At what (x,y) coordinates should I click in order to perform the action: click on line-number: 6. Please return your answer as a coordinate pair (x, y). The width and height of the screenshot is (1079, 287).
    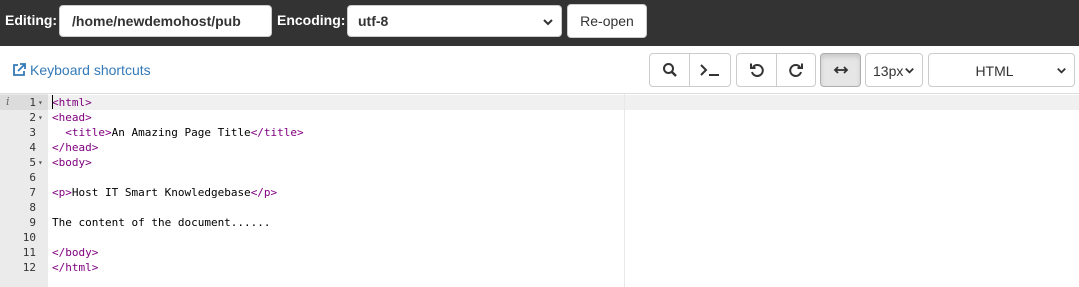
    Looking at the image, I should click on (32, 177).